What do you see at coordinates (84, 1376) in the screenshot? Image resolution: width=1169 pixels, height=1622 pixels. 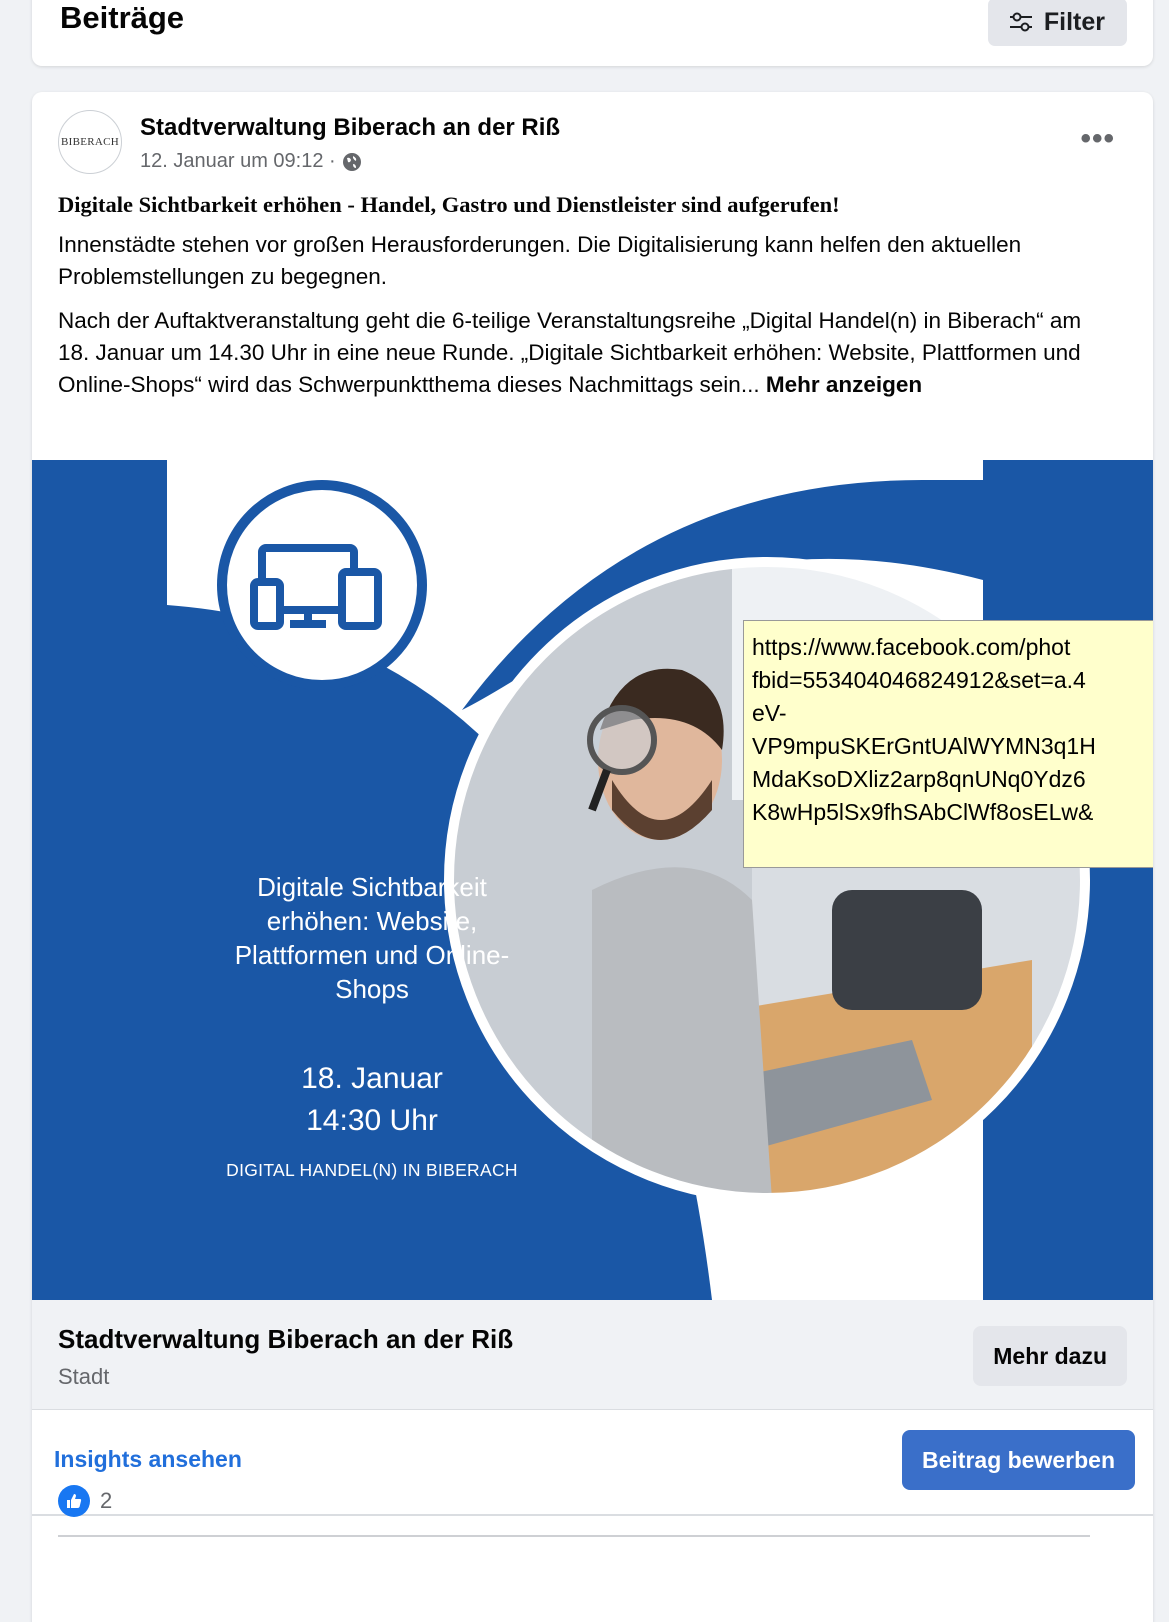 I see `link-subtitle: Stadt` at bounding box center [84, 1376].